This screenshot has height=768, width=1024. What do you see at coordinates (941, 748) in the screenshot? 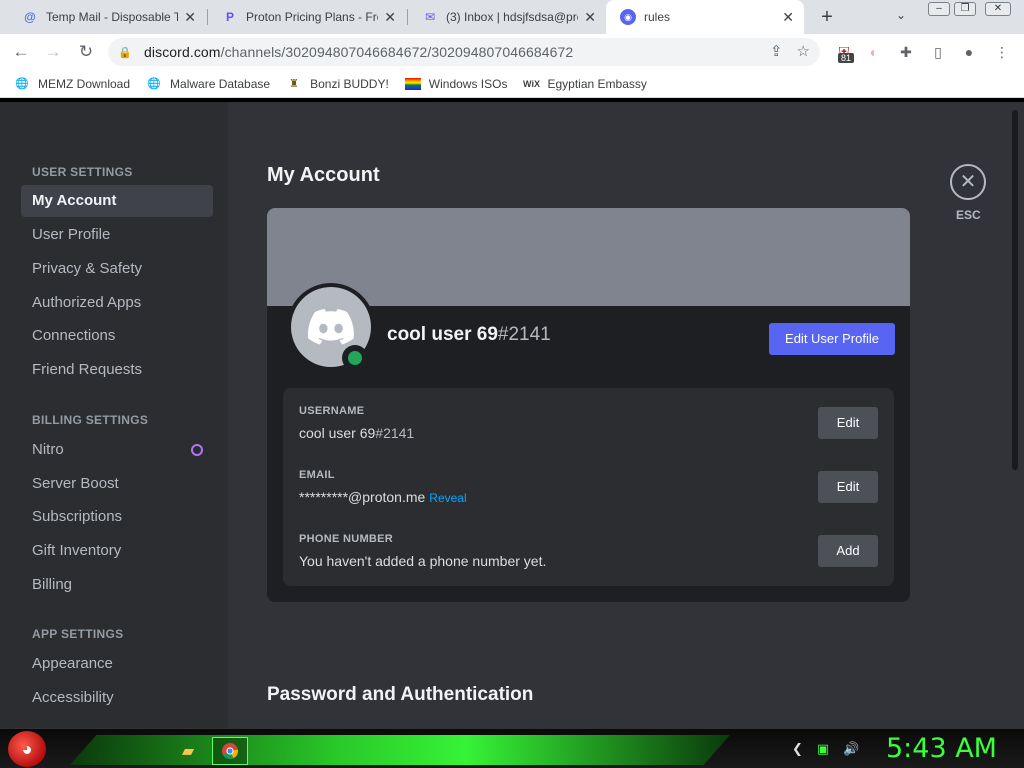
I see `taskbar-clock: 5:43 AM` at bounding box center [941, 748].